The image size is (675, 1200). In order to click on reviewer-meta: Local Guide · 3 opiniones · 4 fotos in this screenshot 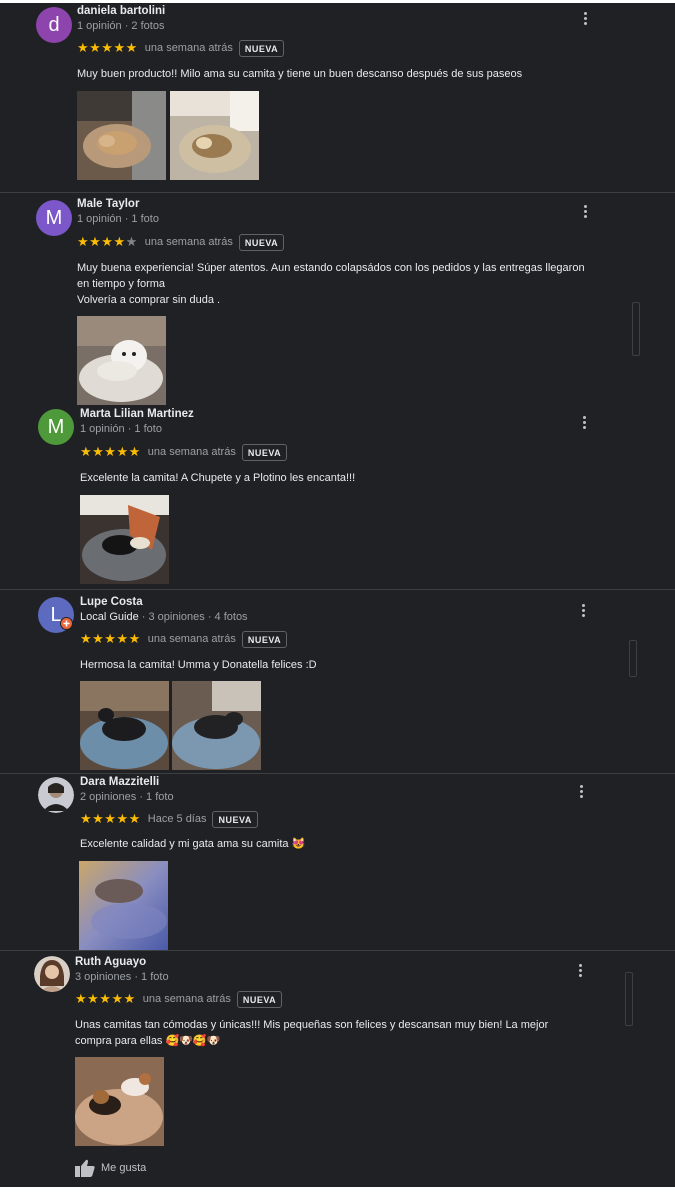, I will do `click(164, 617)`.